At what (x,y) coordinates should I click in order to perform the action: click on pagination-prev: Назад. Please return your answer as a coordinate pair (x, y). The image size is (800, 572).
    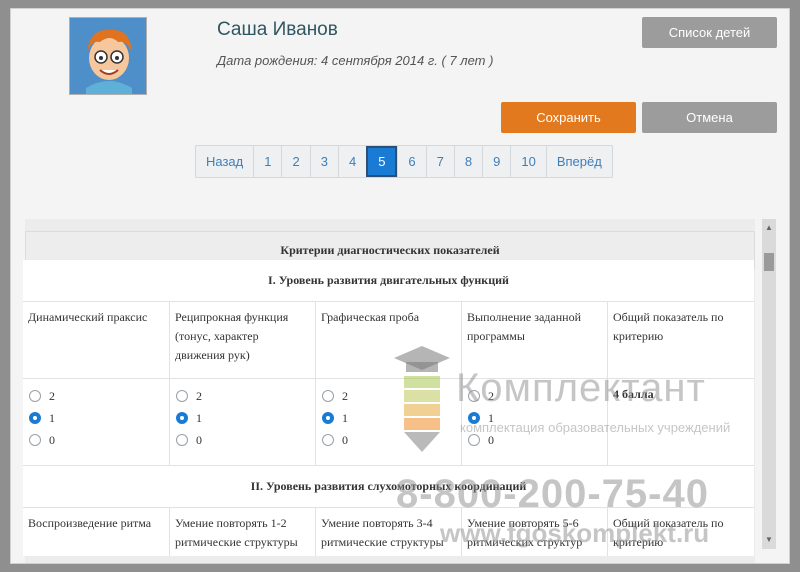
    Looking at the image, I should click on (224, 161).